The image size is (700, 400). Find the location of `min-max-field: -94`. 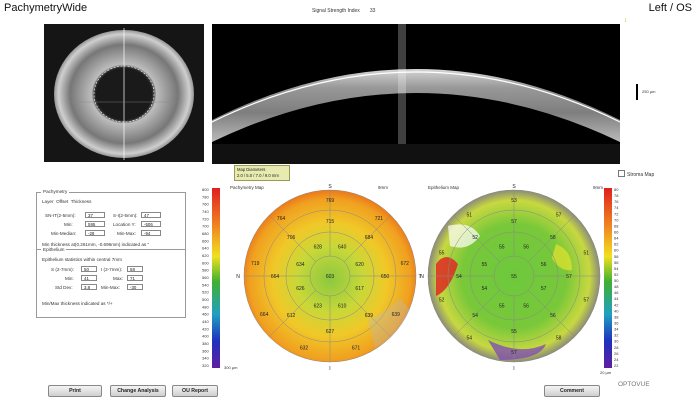

min-max-field: -94 is located at coordinates (151, 233).